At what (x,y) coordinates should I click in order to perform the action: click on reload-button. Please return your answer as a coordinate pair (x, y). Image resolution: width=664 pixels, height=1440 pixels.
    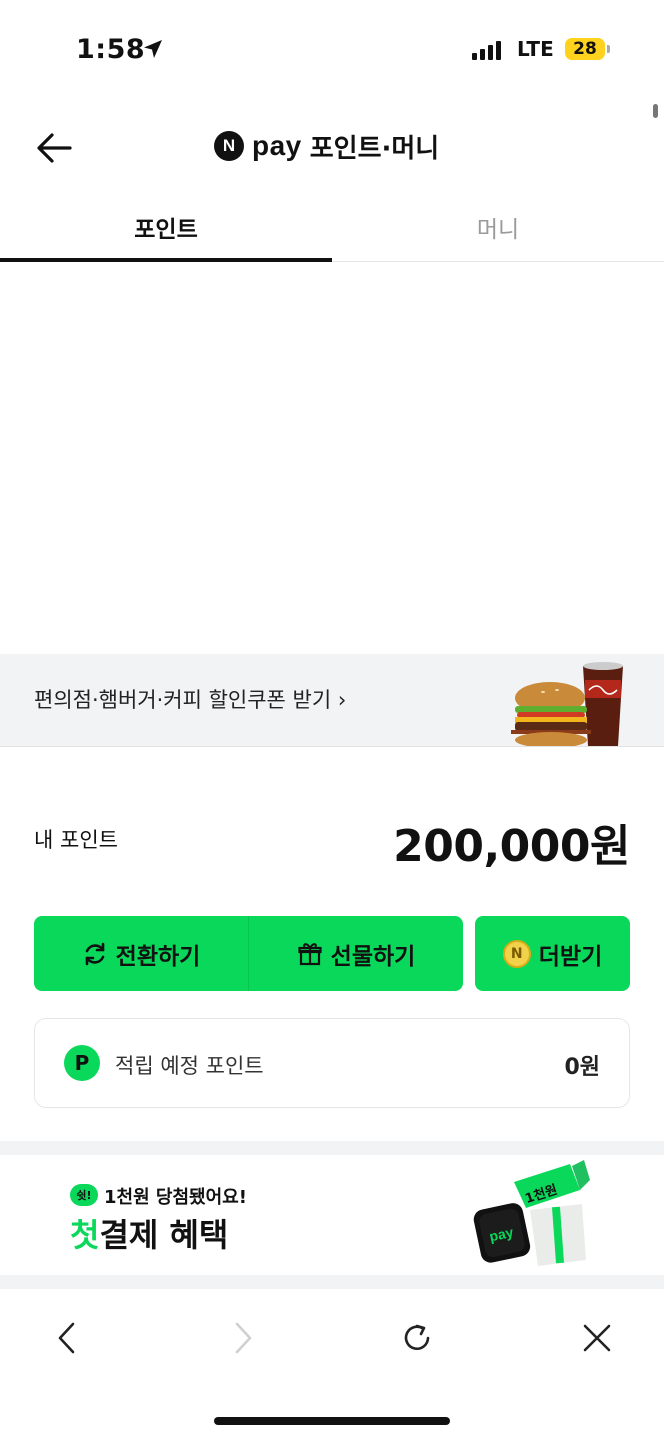
    Looking at the image, I should click on (419, 1338).